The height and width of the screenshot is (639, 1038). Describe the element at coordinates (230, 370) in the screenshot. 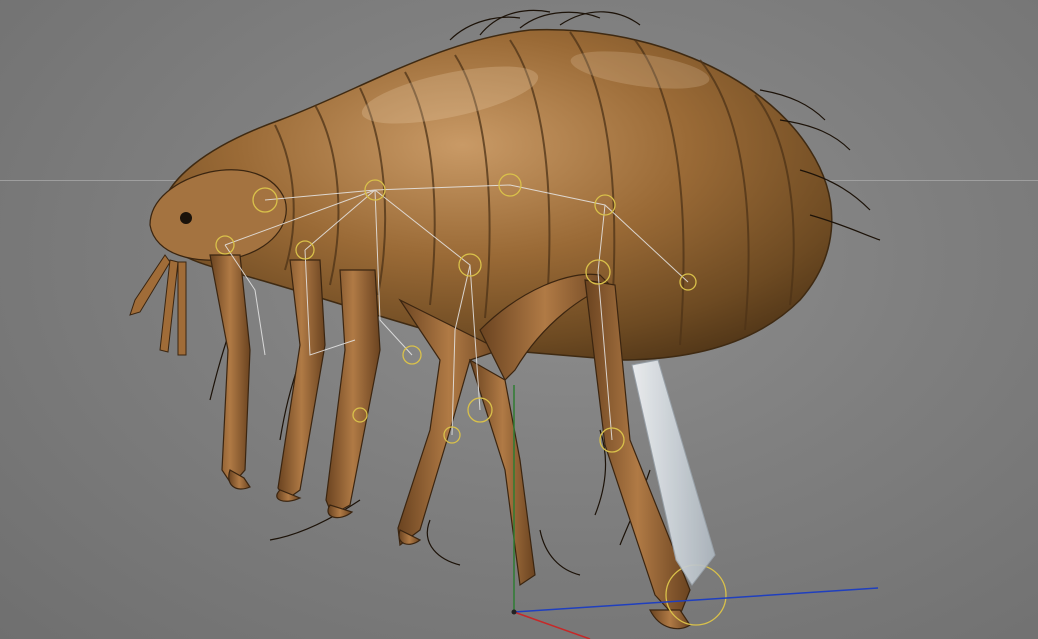

I see `front-leg` at that location.